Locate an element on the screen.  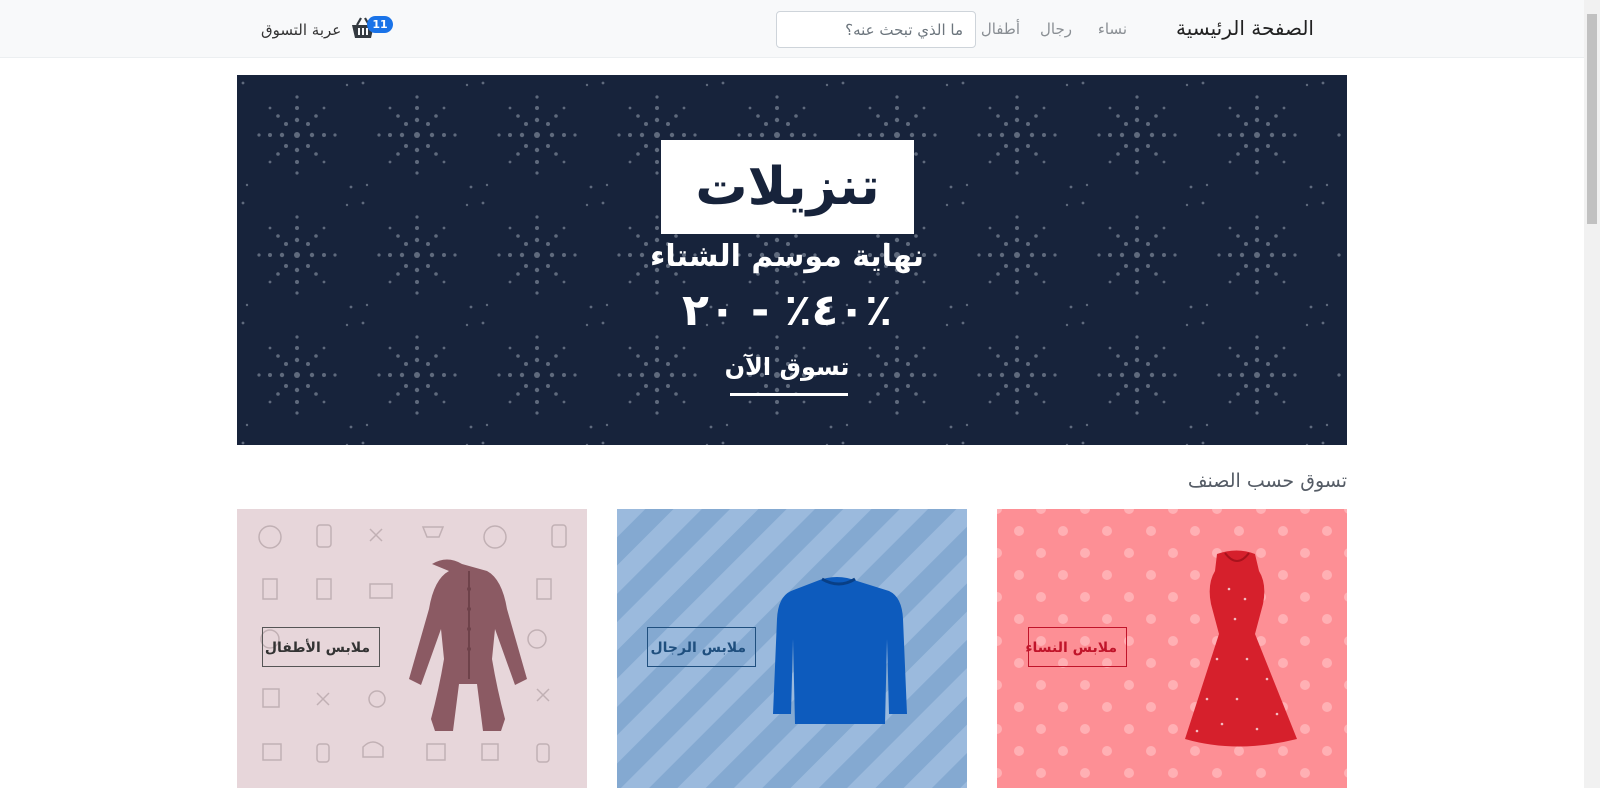
cart-count-badge: 11 is located at coordinates (380, 24).